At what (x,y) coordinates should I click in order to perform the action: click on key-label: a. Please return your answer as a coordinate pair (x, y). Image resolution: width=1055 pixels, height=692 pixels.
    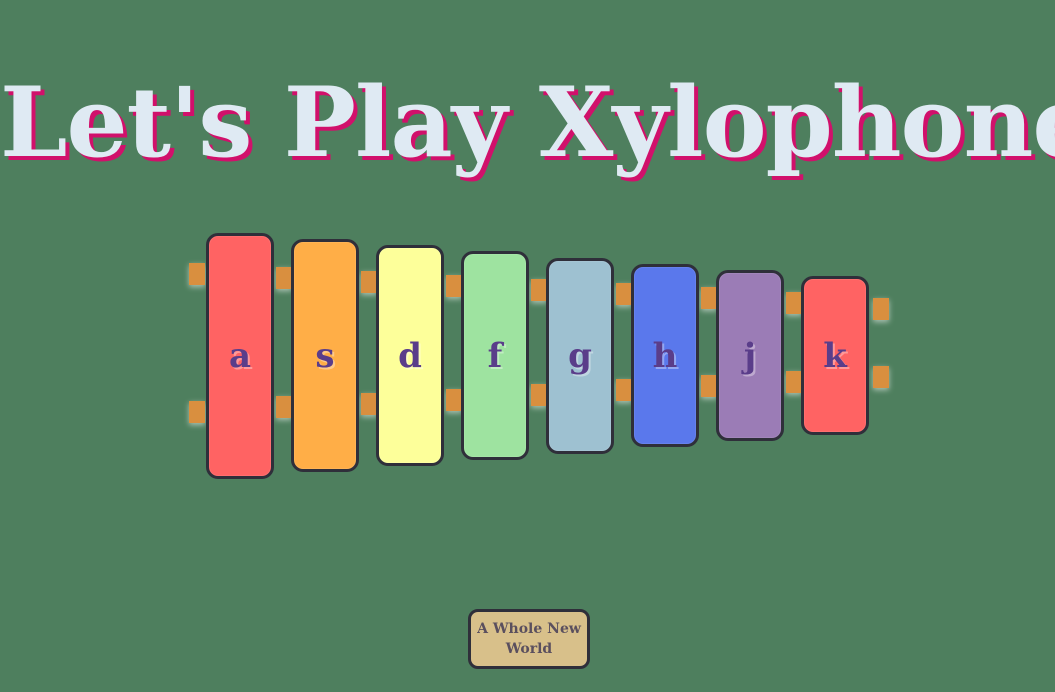
    Looking at the image, I should click on (240, 356).